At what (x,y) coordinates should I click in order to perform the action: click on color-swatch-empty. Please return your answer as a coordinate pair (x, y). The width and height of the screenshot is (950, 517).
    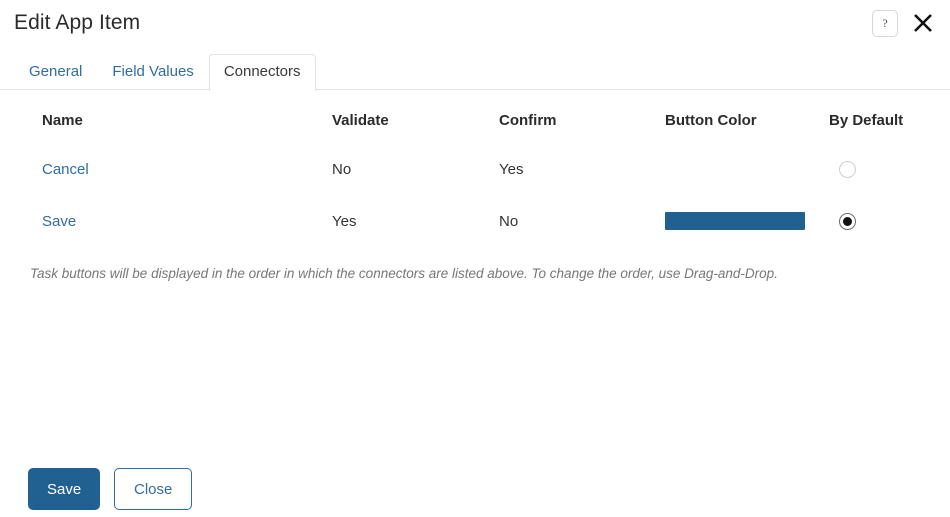
    Looking at the image, I should click on (747, 169).